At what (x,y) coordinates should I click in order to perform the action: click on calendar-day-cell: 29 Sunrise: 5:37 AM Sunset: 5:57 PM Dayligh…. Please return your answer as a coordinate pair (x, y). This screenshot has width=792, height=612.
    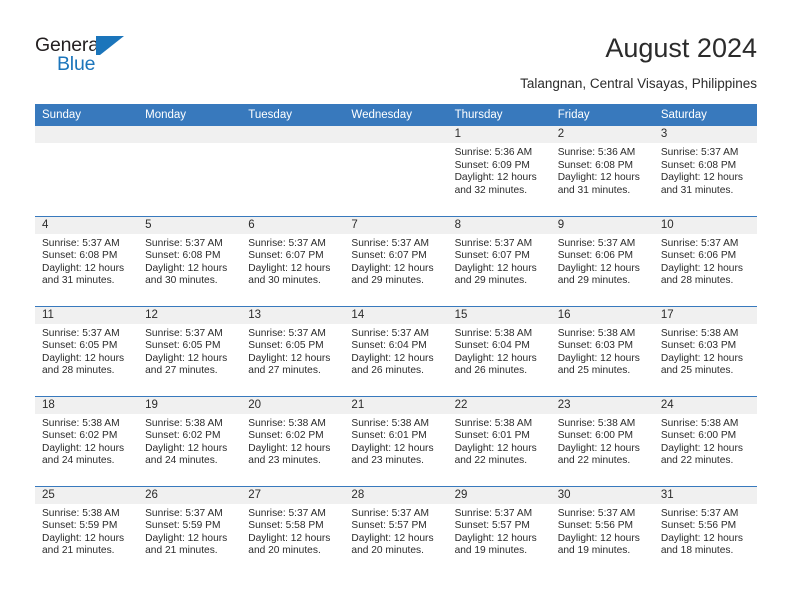
    Looking at the image, I should click on (499, 530).